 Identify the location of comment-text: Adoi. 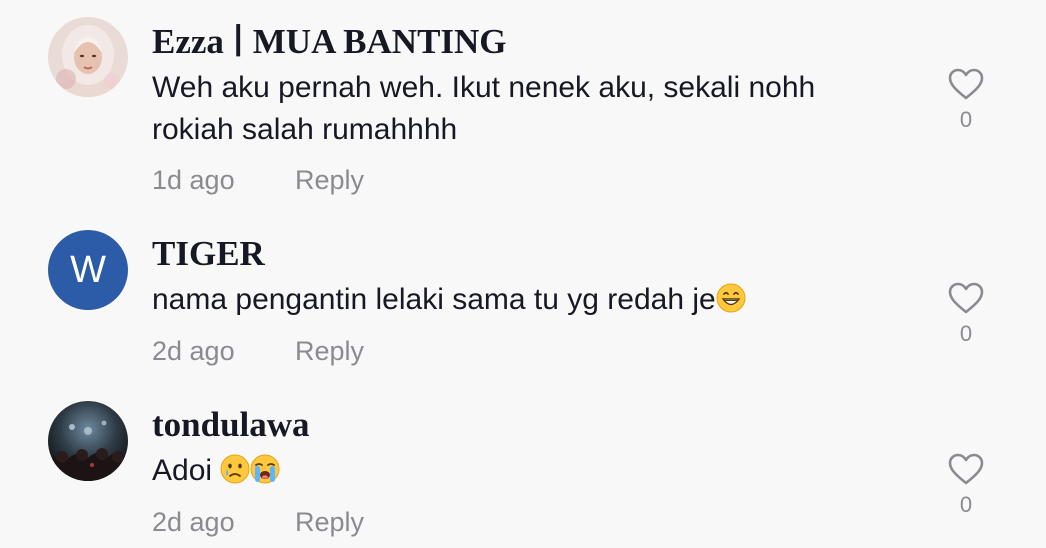
(522, 473).